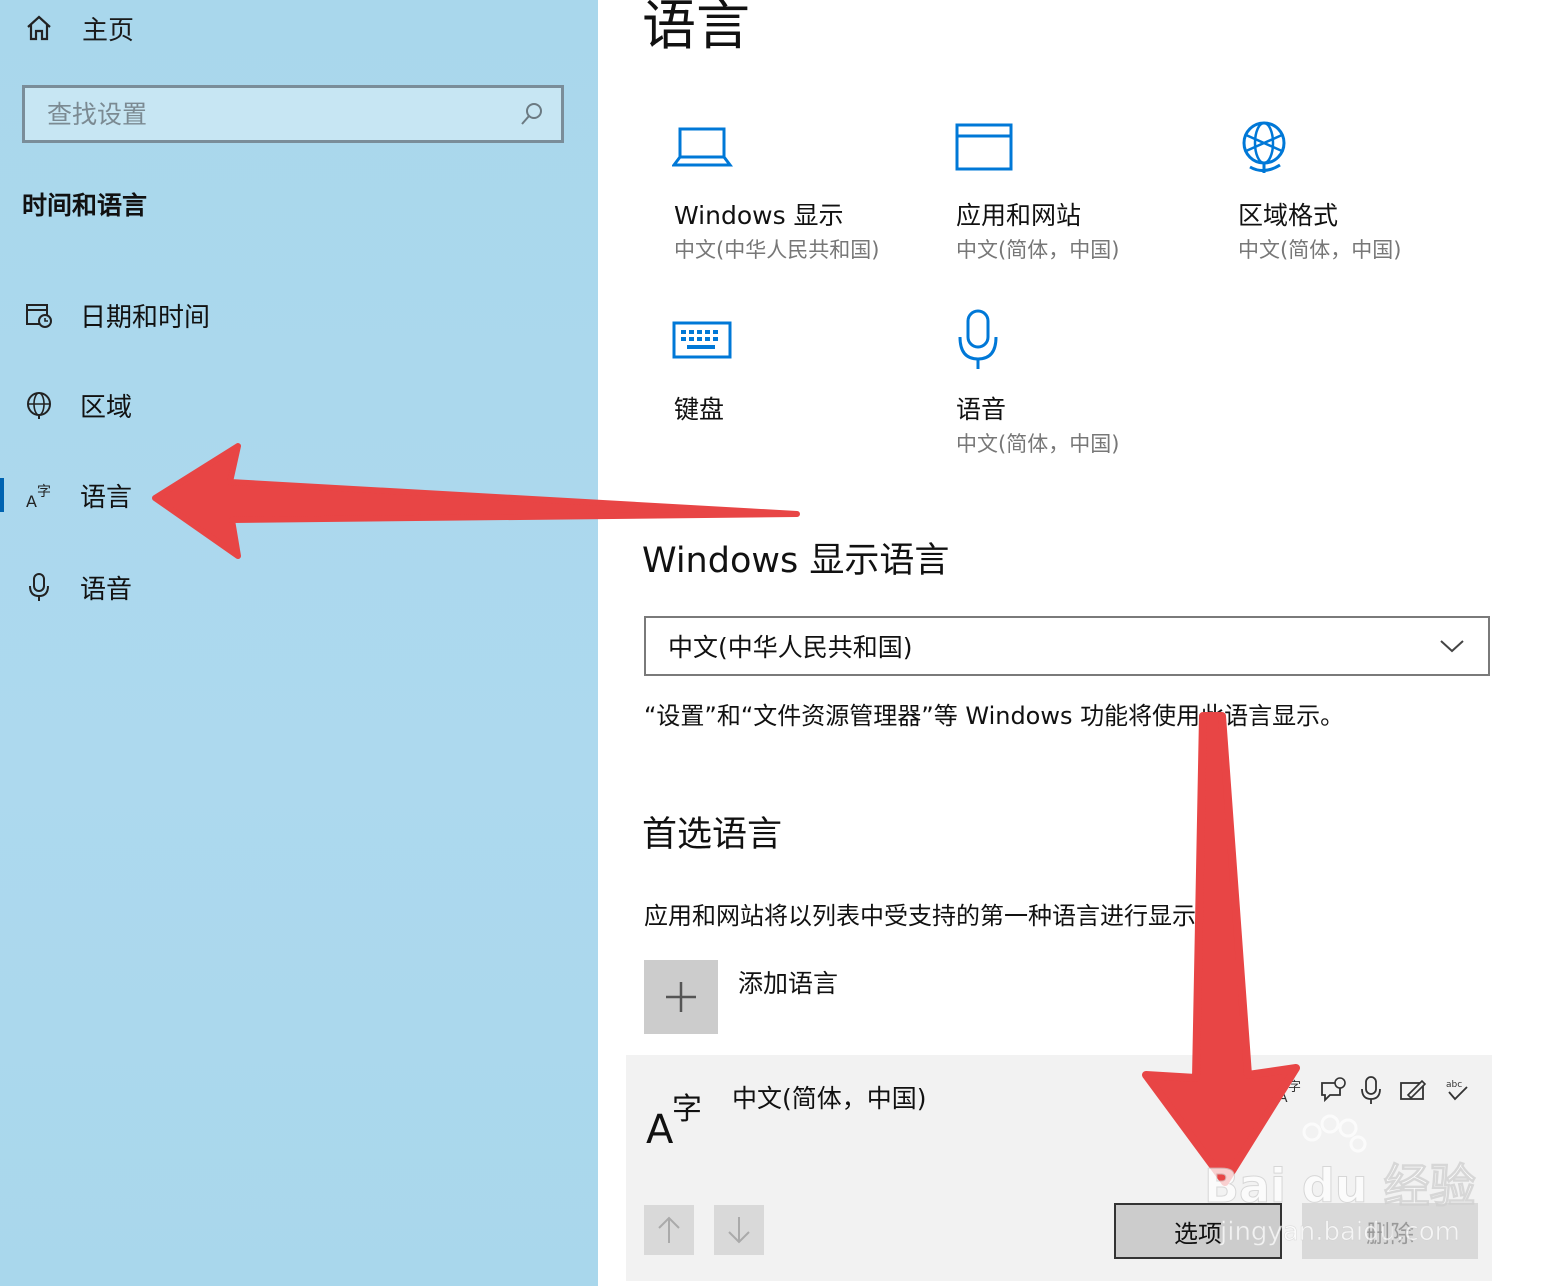 The height and width of the screenshot is (1286, 1568). Describe the element at coordinates (1059, 393) in the screenshot. I see `tile-speech: 语音 中文(简体，中国)` at that location.